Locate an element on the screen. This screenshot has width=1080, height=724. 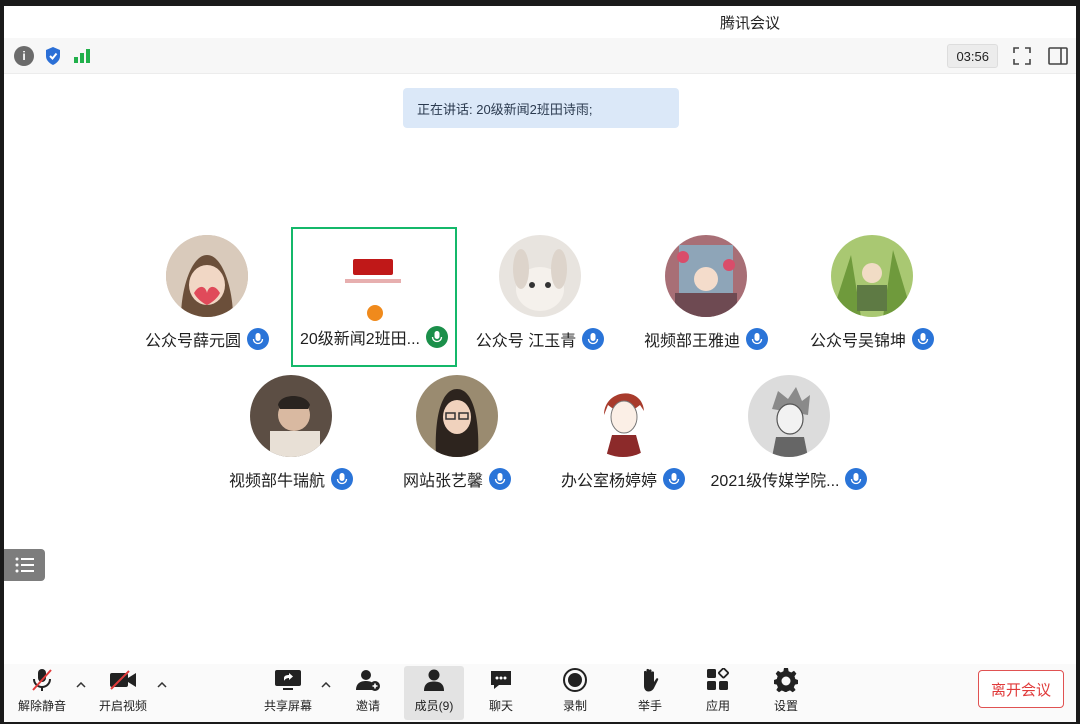
record-button: 录制 is located at coordinates (575, 693).